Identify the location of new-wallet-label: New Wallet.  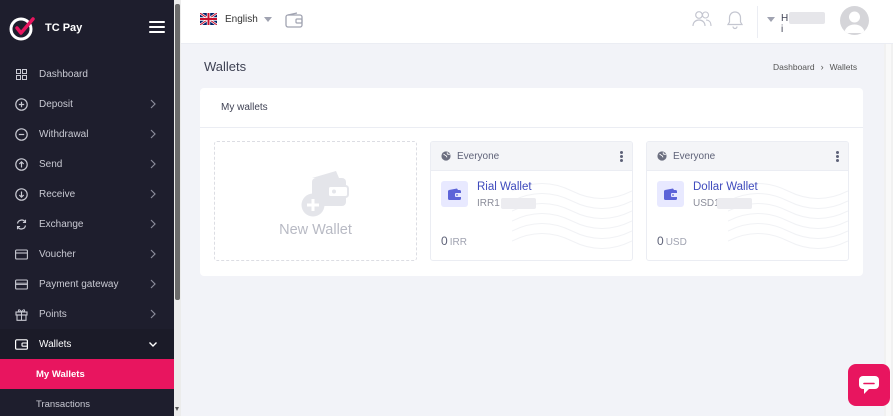
(315, 230).